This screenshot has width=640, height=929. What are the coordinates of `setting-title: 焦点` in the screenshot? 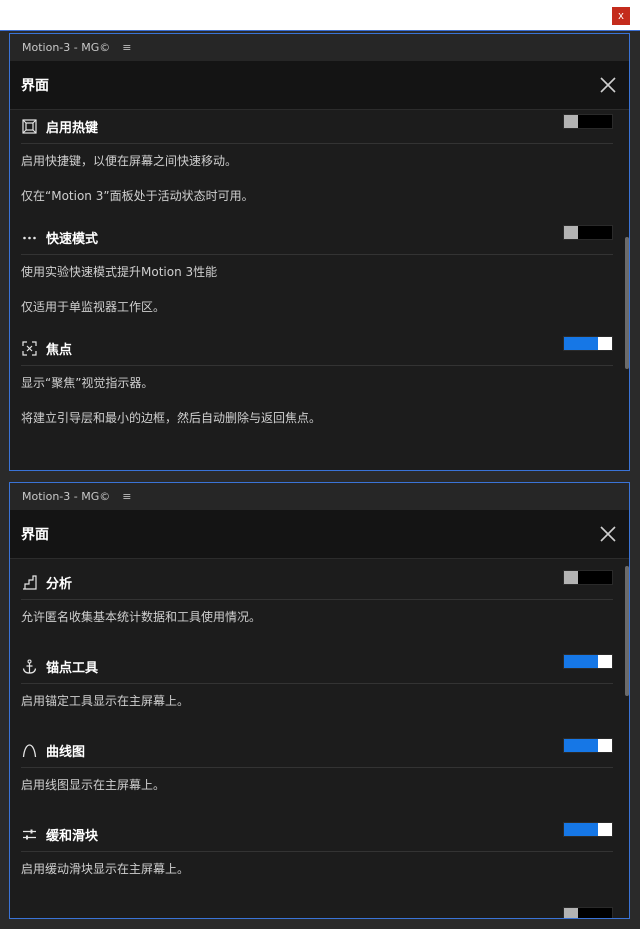 It's located at (59, 350).